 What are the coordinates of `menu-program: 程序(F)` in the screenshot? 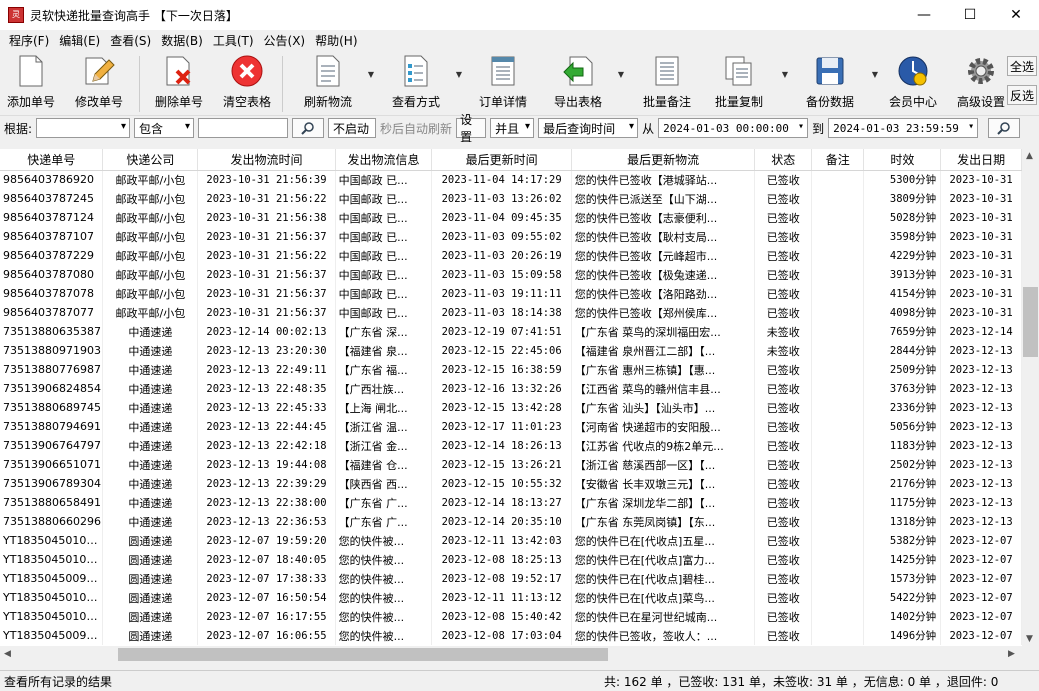 It's located at (29, 40).